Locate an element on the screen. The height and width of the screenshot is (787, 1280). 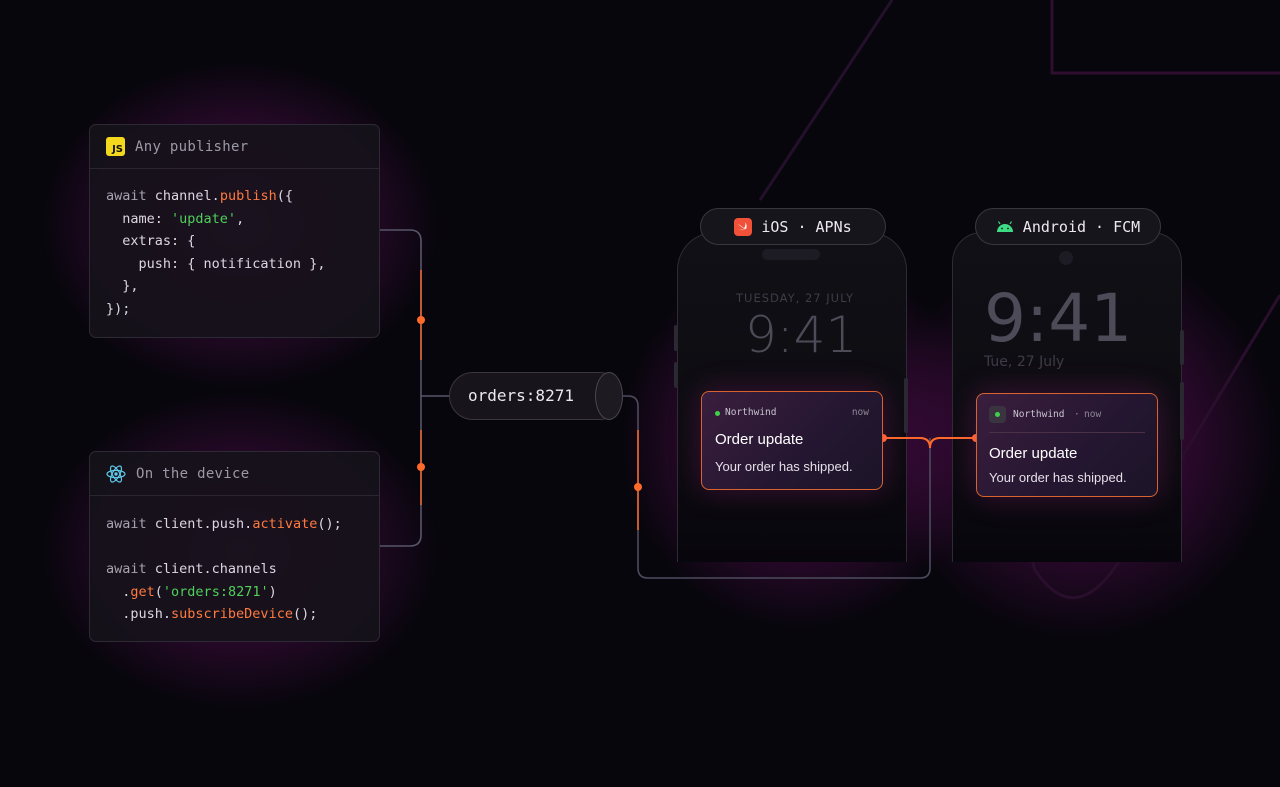
swift-icon is located at coordinates (743, 226).